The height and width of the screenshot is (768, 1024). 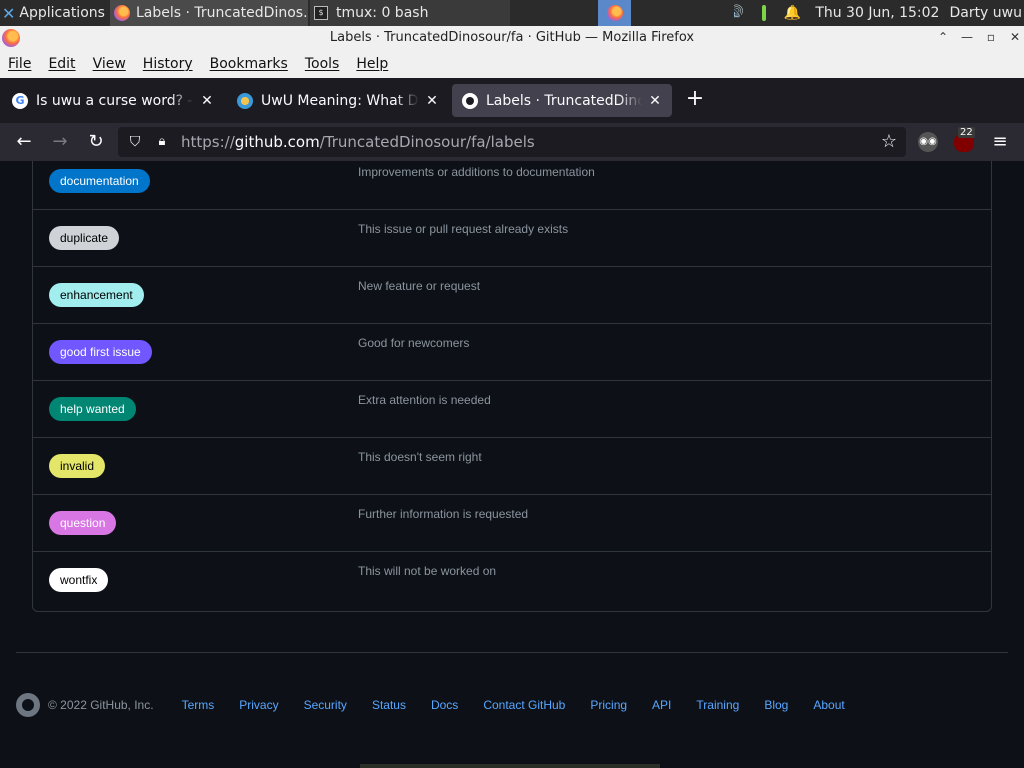 I want to click on footer-link-blog: Blog, so click(x=776, y=705).